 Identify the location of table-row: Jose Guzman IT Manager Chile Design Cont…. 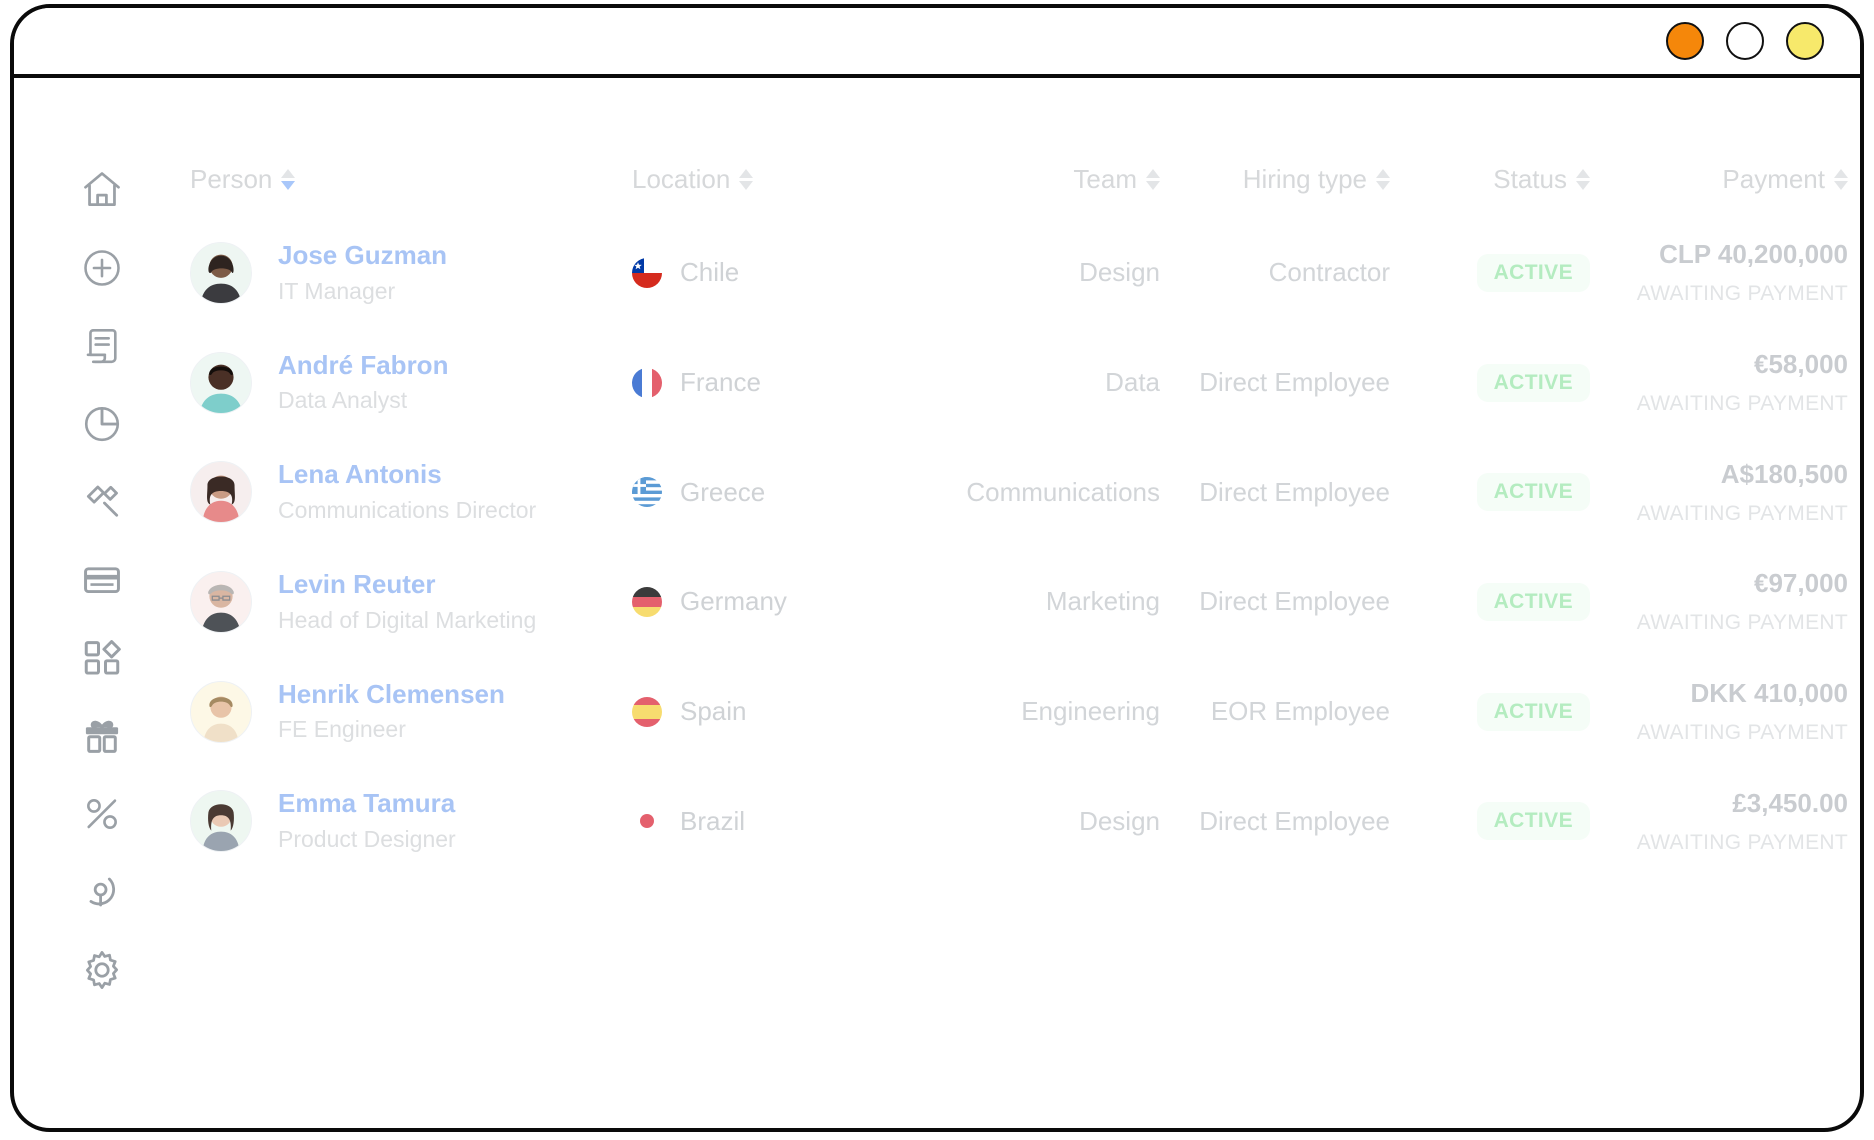
(1027, 294).